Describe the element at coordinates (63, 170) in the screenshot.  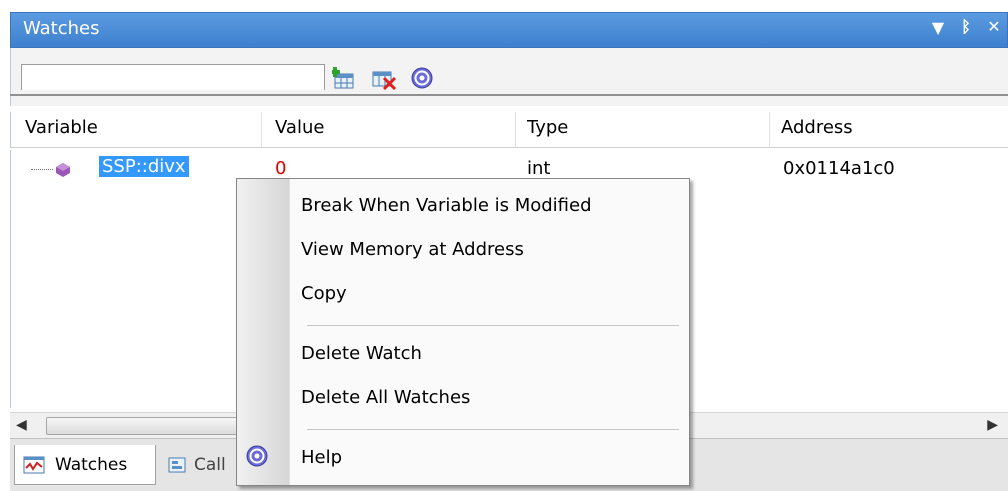
I see `variable-icon` at that location.